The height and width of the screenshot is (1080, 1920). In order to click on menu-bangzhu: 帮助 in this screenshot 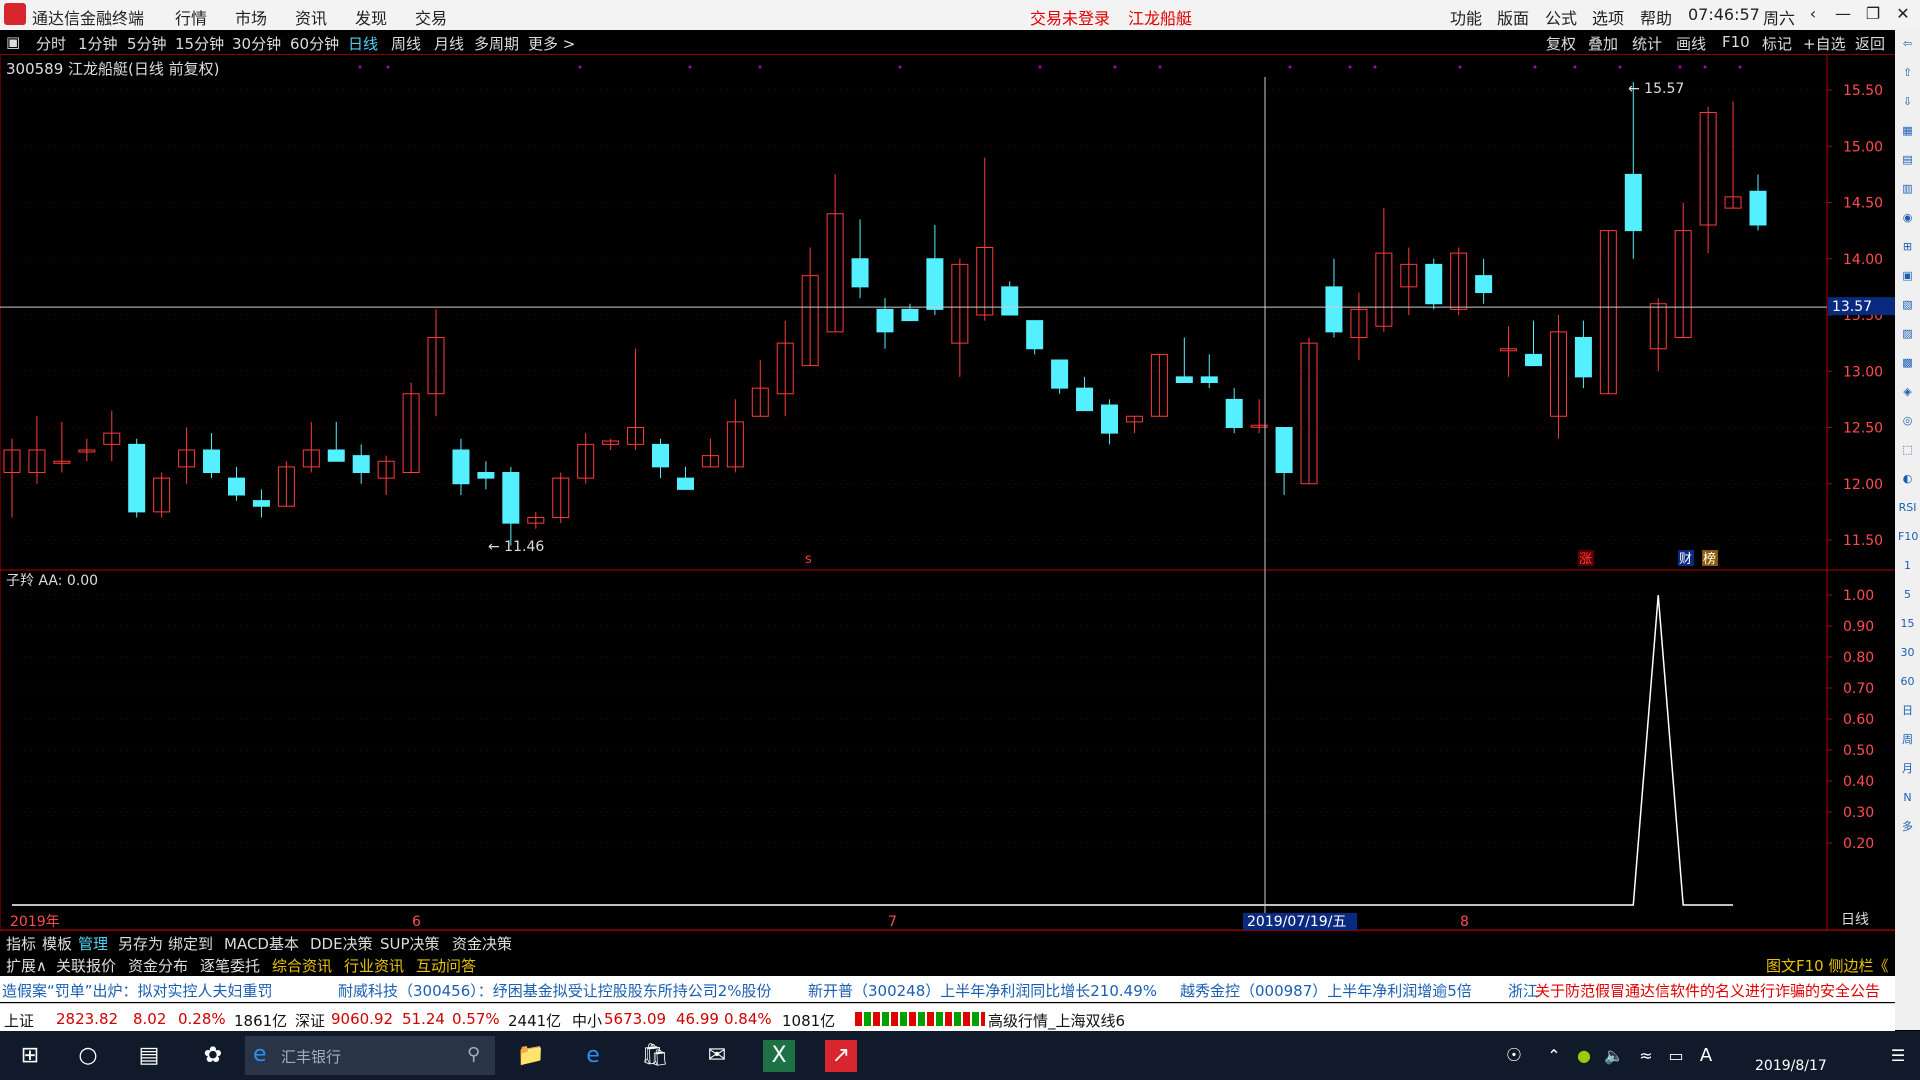, I will do `click(1656, 17)`.